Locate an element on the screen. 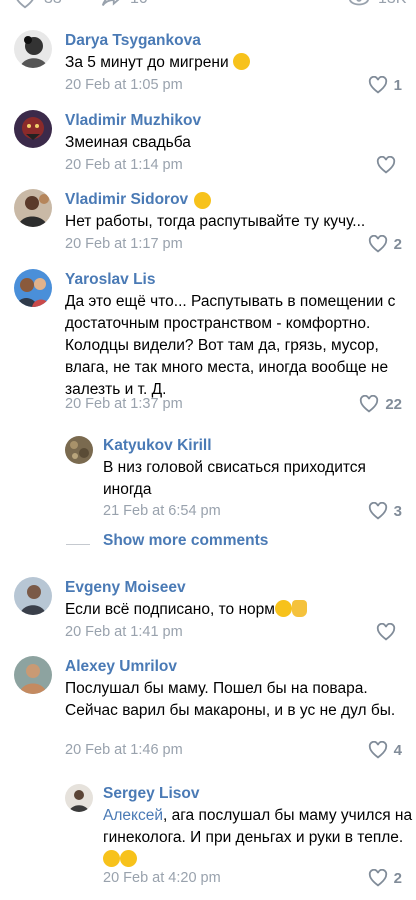 The image size is (416, 900). comment-date: 20 Feb at 1:17 pm is located at coordinates (124, 244).